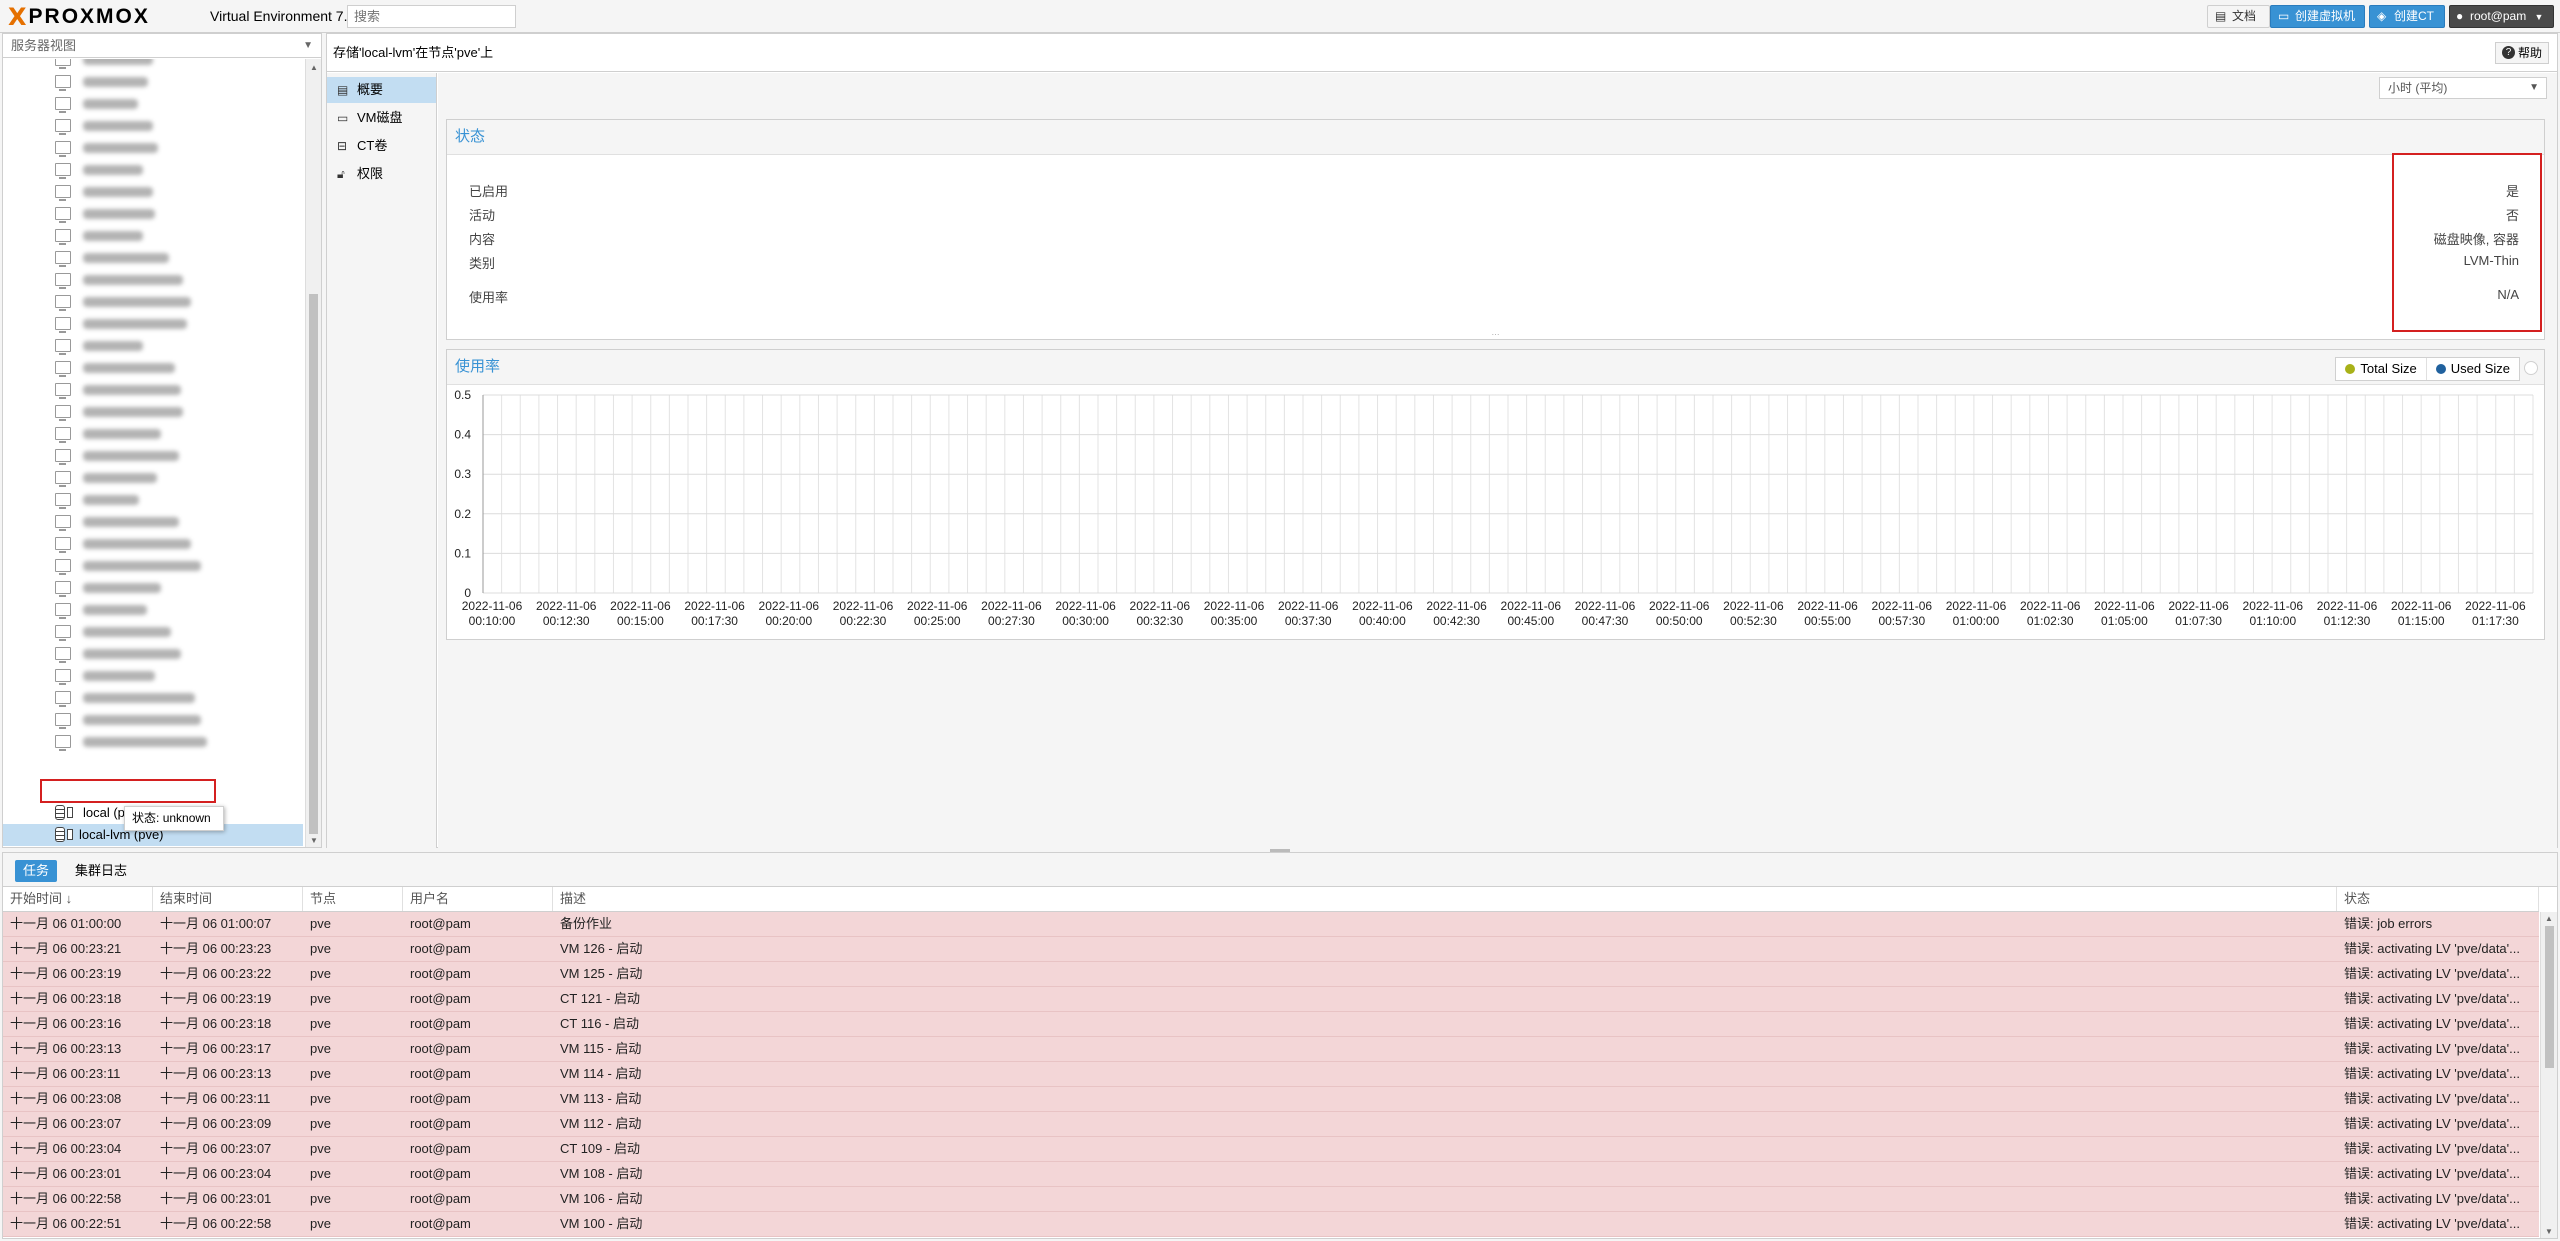 This screenshot has width=2560, height=1241. Describe the element at coordinates (153, 846) in the screenshot. I see `tree-item-storage: pbs-1 (pve)` at that location.